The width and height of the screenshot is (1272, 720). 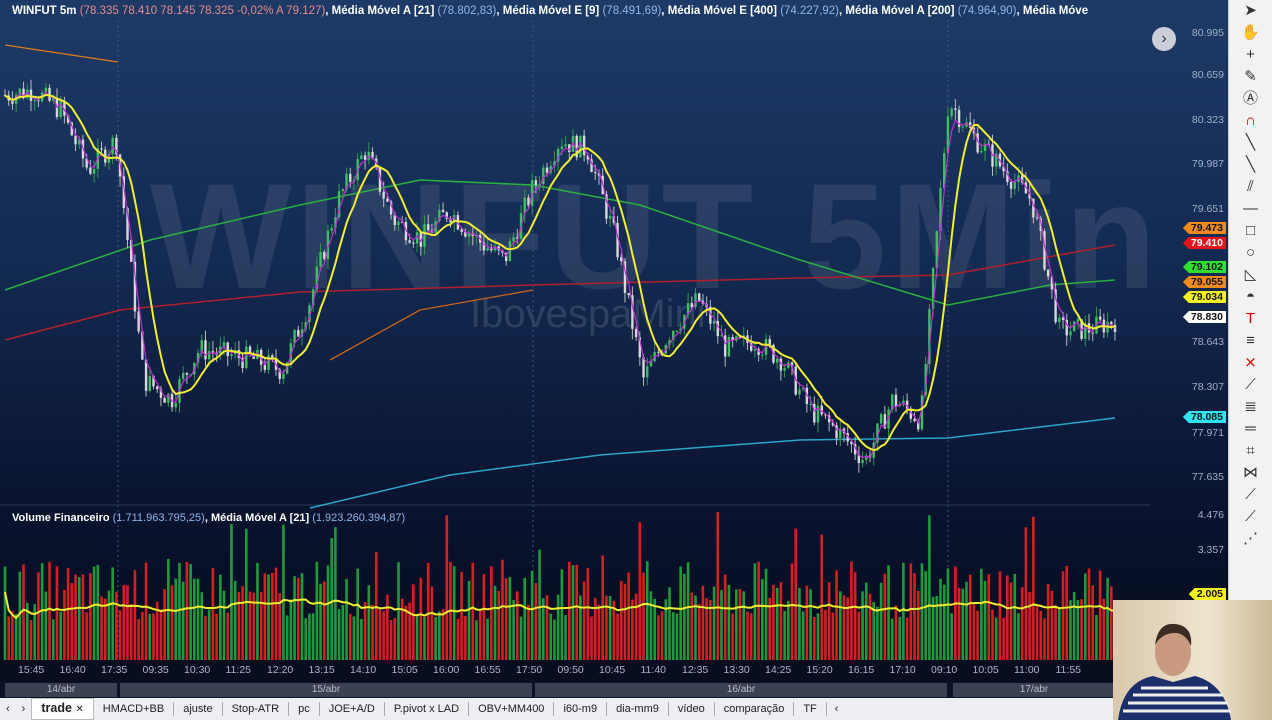 What do you see at coordinates (1250, 363) in the screenshot?
I see `fibonacci-arc-icon: ⨯` at bounding box center [1250, 363].